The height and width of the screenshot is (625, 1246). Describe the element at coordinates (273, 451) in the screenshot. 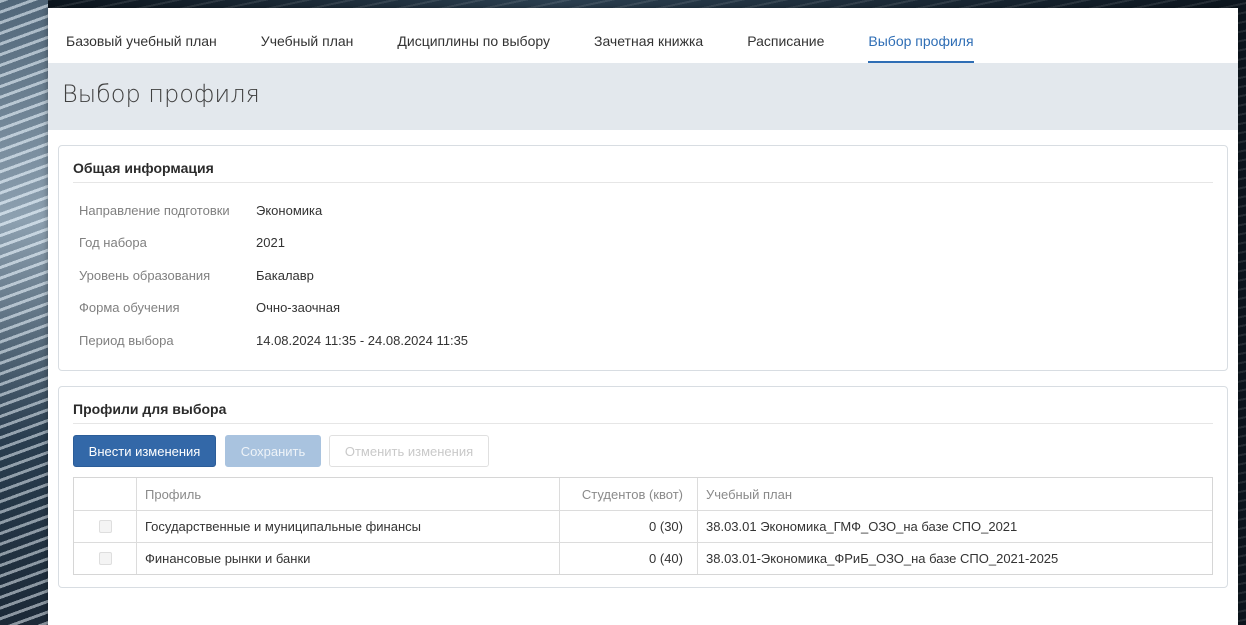

I see `save-button: Сохранить` at that location.